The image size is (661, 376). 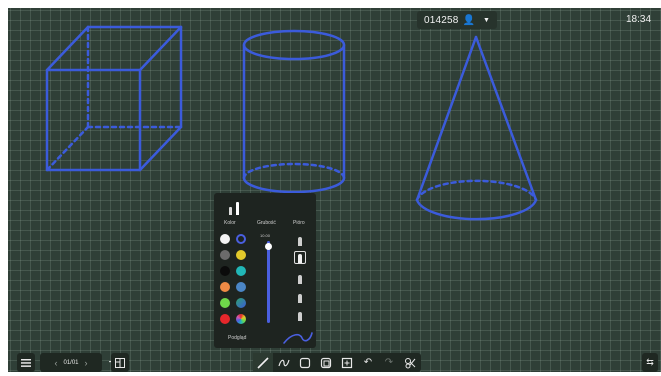 I want to click on clear-tool-icon, so click(x=410, y=362).